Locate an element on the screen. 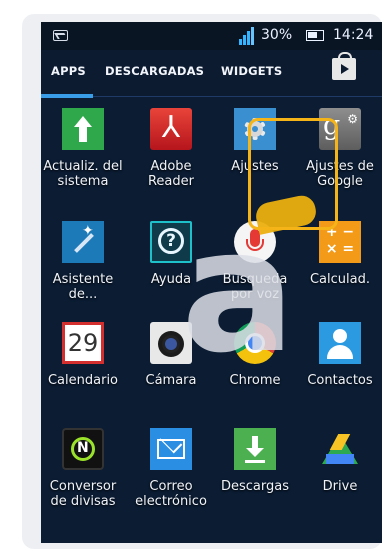 The width and height of the screenshot is (382, 558). system-update-icon is located at coordinates (83, 129).